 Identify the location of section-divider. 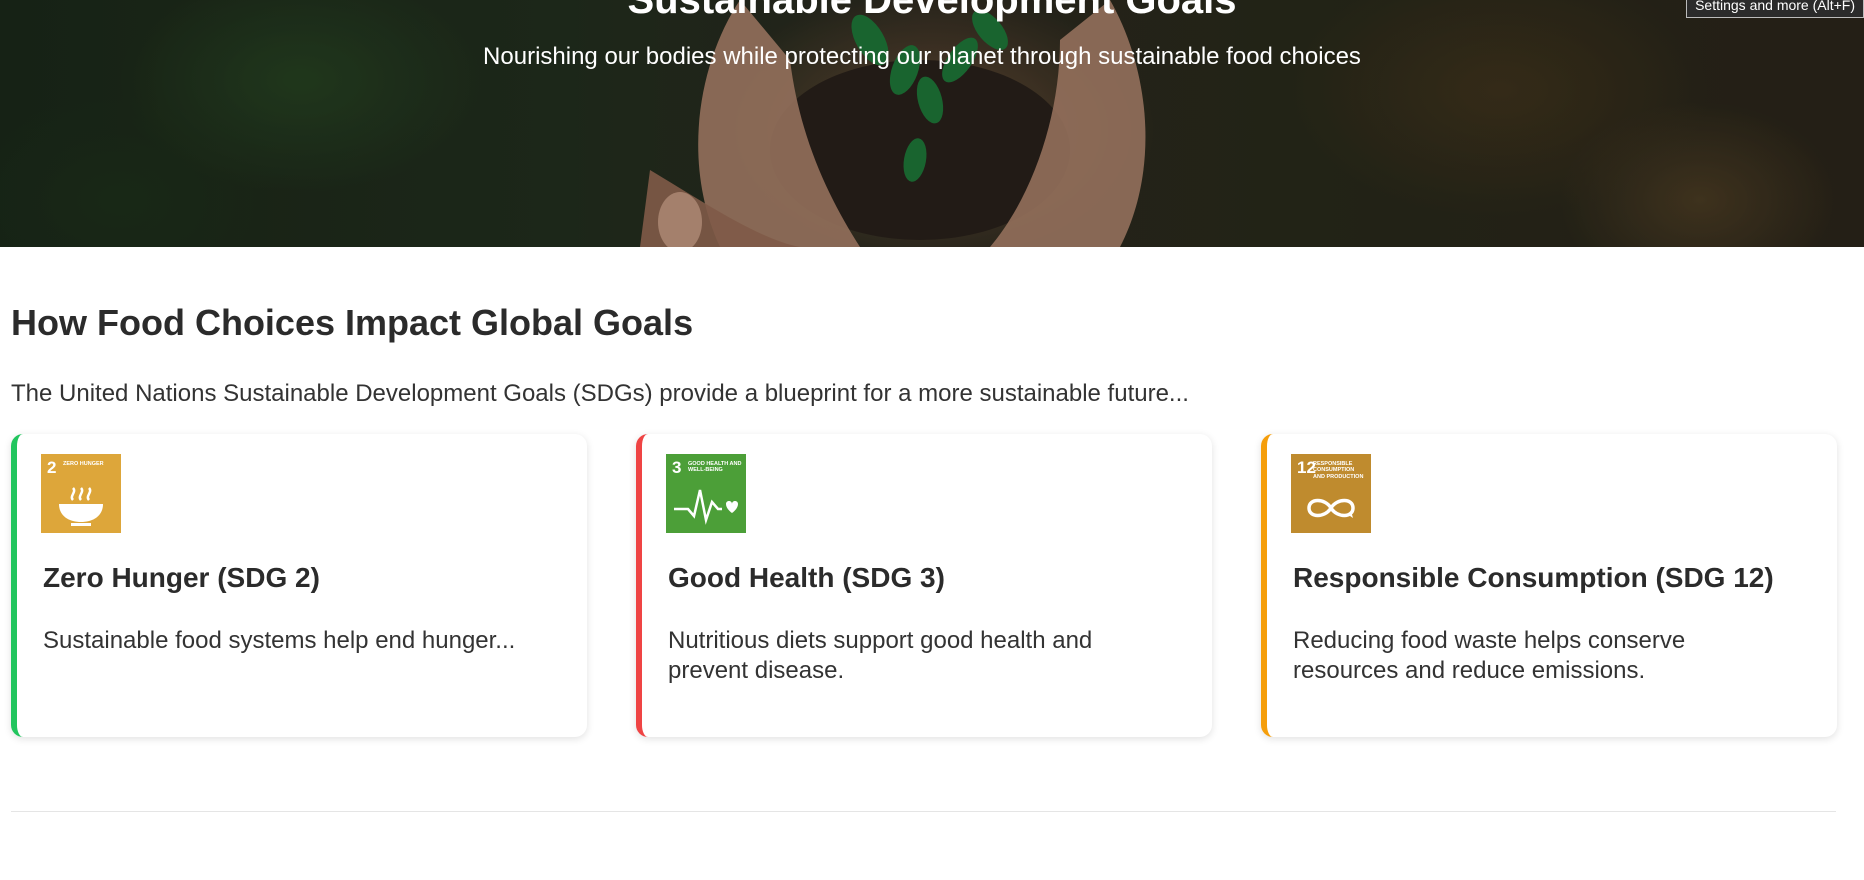
(923, 811).